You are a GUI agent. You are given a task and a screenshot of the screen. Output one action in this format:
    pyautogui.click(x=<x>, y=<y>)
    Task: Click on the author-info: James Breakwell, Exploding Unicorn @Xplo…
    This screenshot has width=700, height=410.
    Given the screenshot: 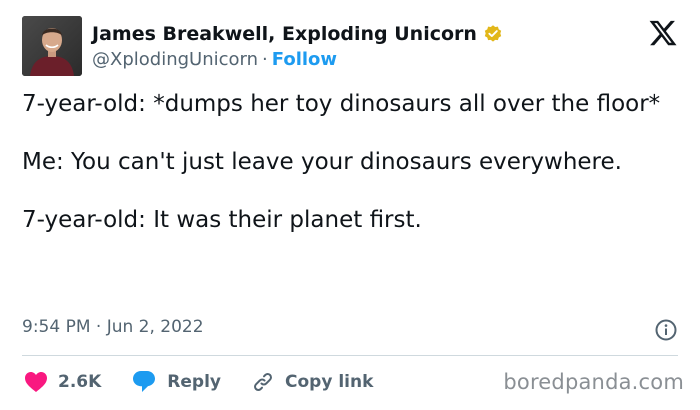 What is the action you would take?
    pyautogui.click(x=297, y=46)
    